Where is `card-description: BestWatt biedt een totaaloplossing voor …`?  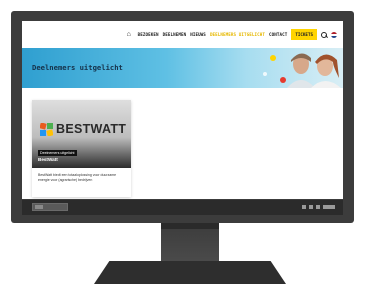
card-description: BestWatt biedt een totaaloplossing voor … is located at coordinates (77, 177).